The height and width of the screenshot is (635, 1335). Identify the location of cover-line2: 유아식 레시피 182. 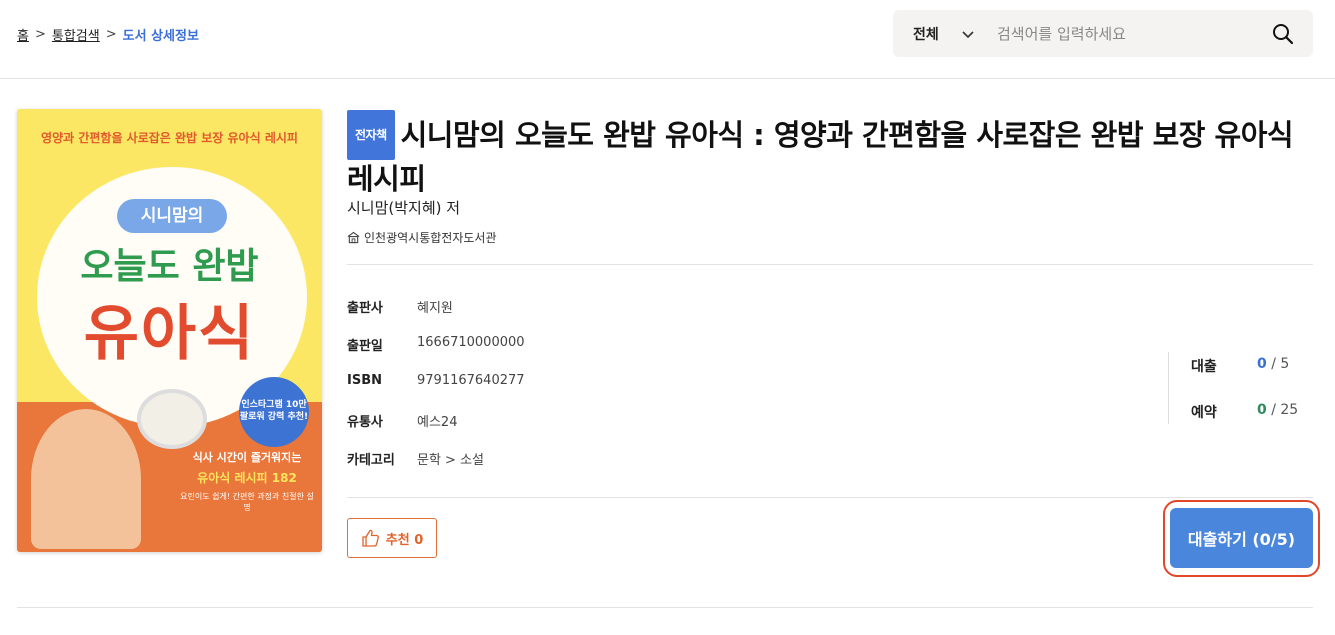
(247, 478).